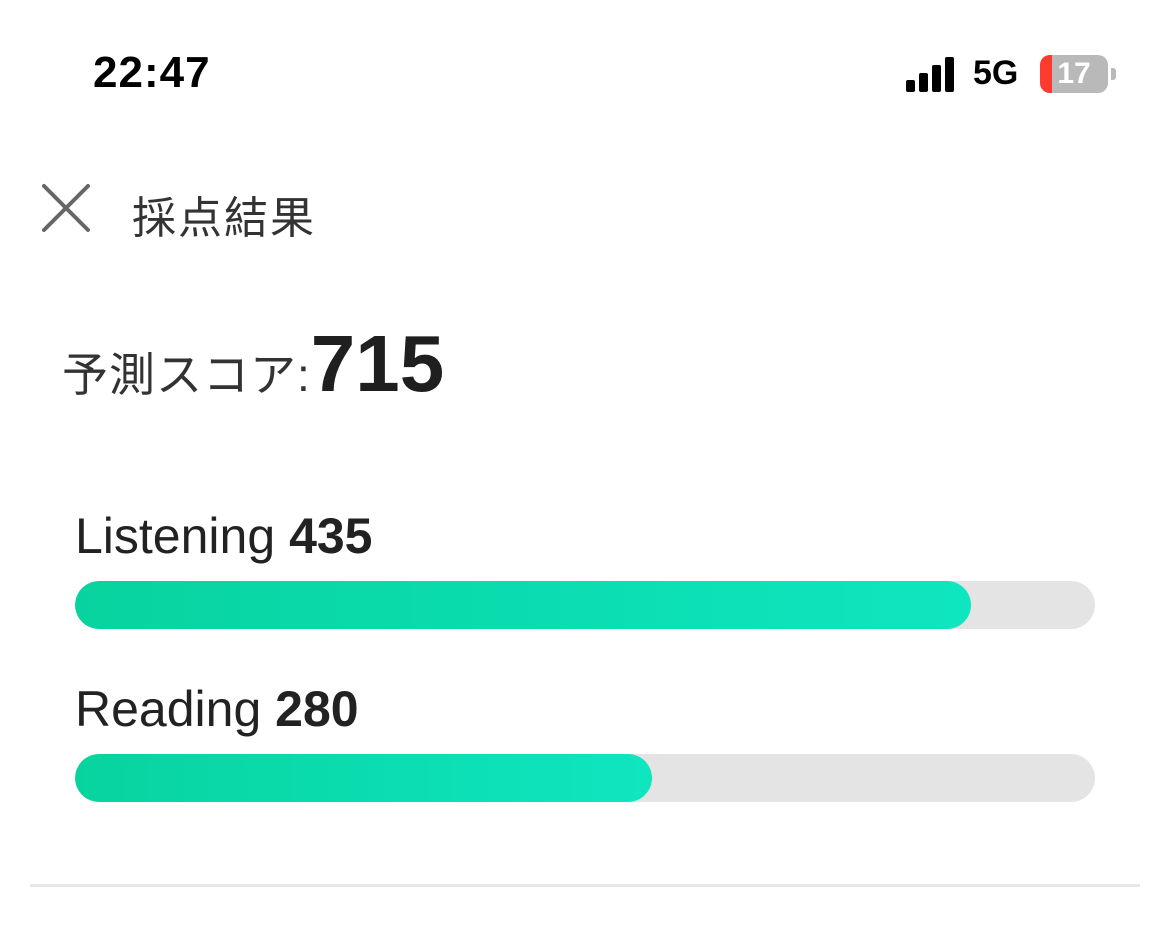 The height and width of the screenshot is (943, 1169). What do you see at coordinates (523, 605) in the screenshot?
I see `listening-progress-fill` at bounding box center [523, 605].